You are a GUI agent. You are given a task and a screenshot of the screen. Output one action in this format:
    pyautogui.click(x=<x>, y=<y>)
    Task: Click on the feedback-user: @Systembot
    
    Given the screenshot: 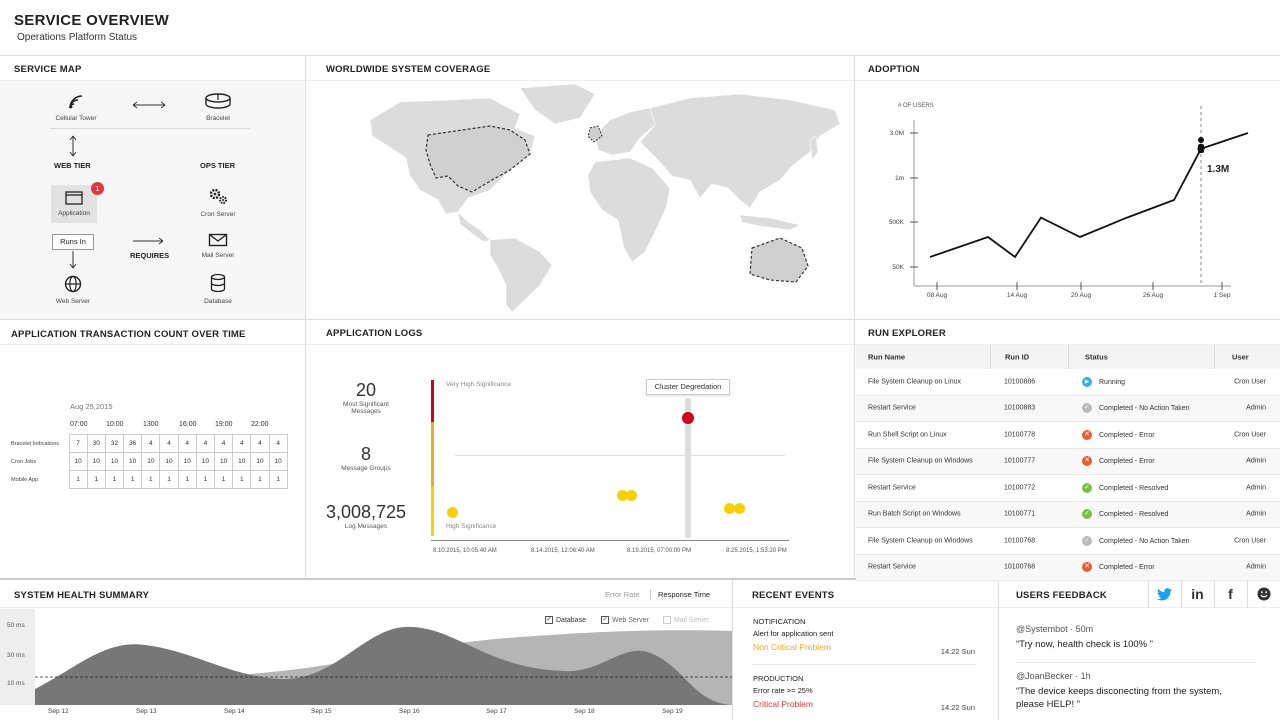 What is the action you would take?
    pyautogui.click(x=1042, y=629)
    